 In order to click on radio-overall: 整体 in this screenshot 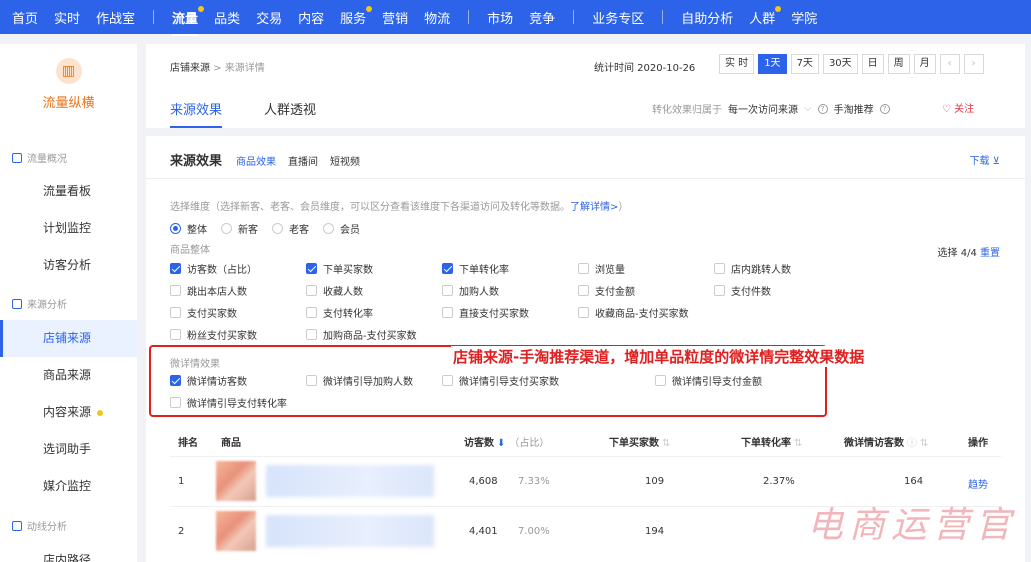, I will do `click(188, 228)`.